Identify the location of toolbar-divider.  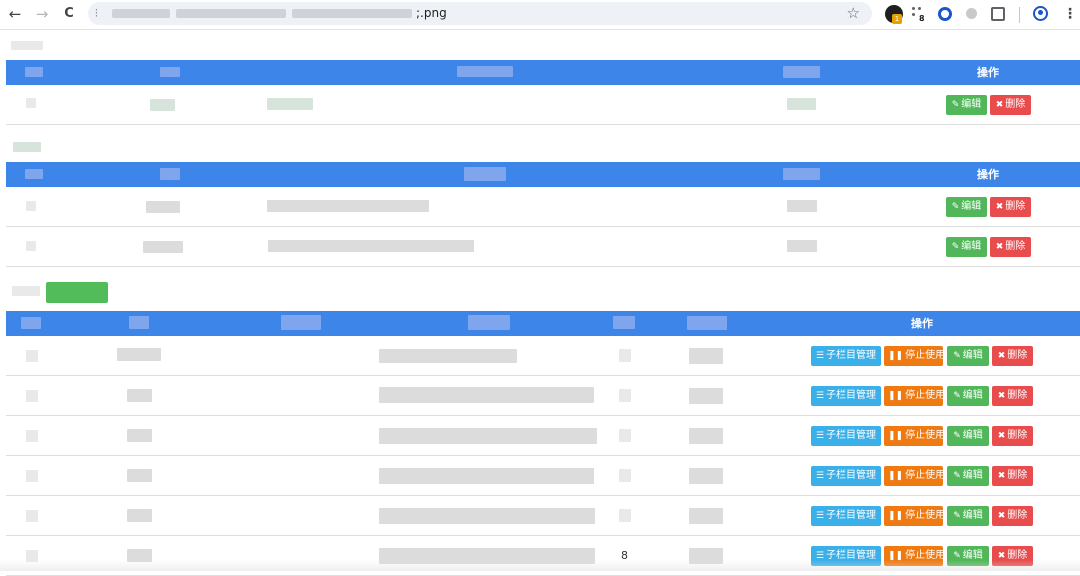
(1019, 15).